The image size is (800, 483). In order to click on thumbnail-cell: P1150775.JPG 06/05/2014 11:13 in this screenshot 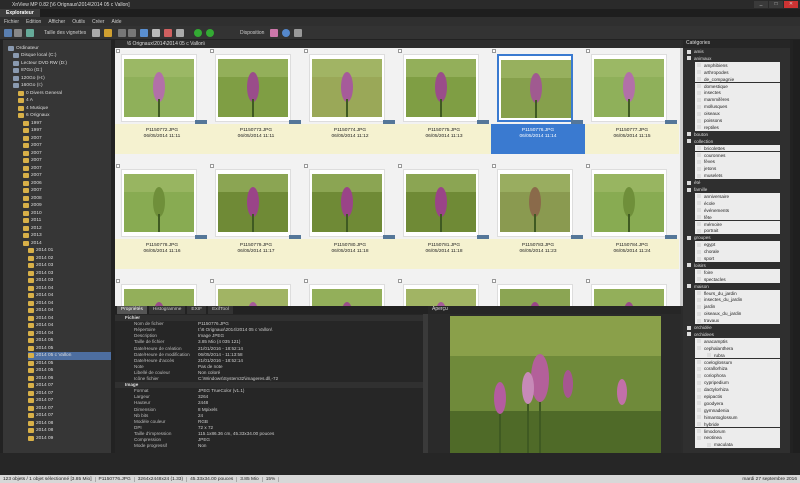, I will do `click(444, 103)`.